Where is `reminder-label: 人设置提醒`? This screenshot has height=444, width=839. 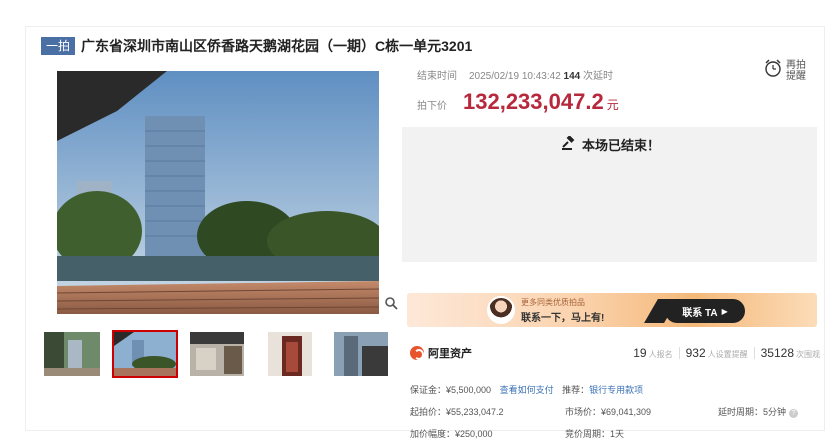
reminder-label: 人设置提醒 is located at coordinates (727, 354).